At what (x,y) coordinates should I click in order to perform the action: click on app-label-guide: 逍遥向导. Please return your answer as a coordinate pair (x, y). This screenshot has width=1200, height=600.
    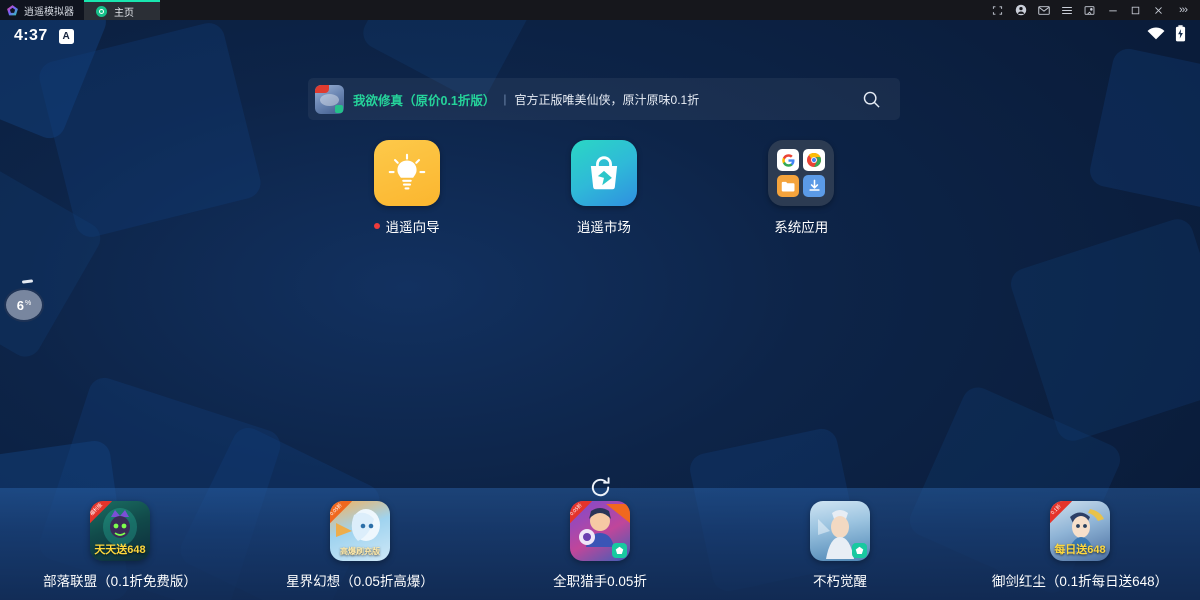
    Looking at the image, I should click on (412, 227).